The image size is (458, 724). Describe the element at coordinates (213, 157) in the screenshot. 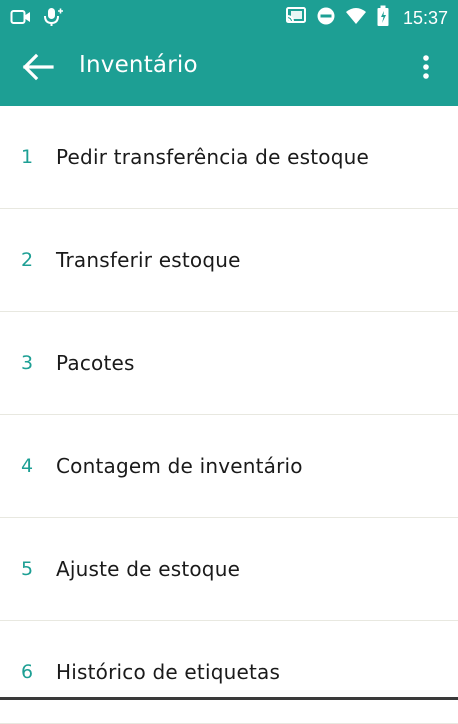

I see `menu-item-label: Pedir transferência de estoque` at that location.